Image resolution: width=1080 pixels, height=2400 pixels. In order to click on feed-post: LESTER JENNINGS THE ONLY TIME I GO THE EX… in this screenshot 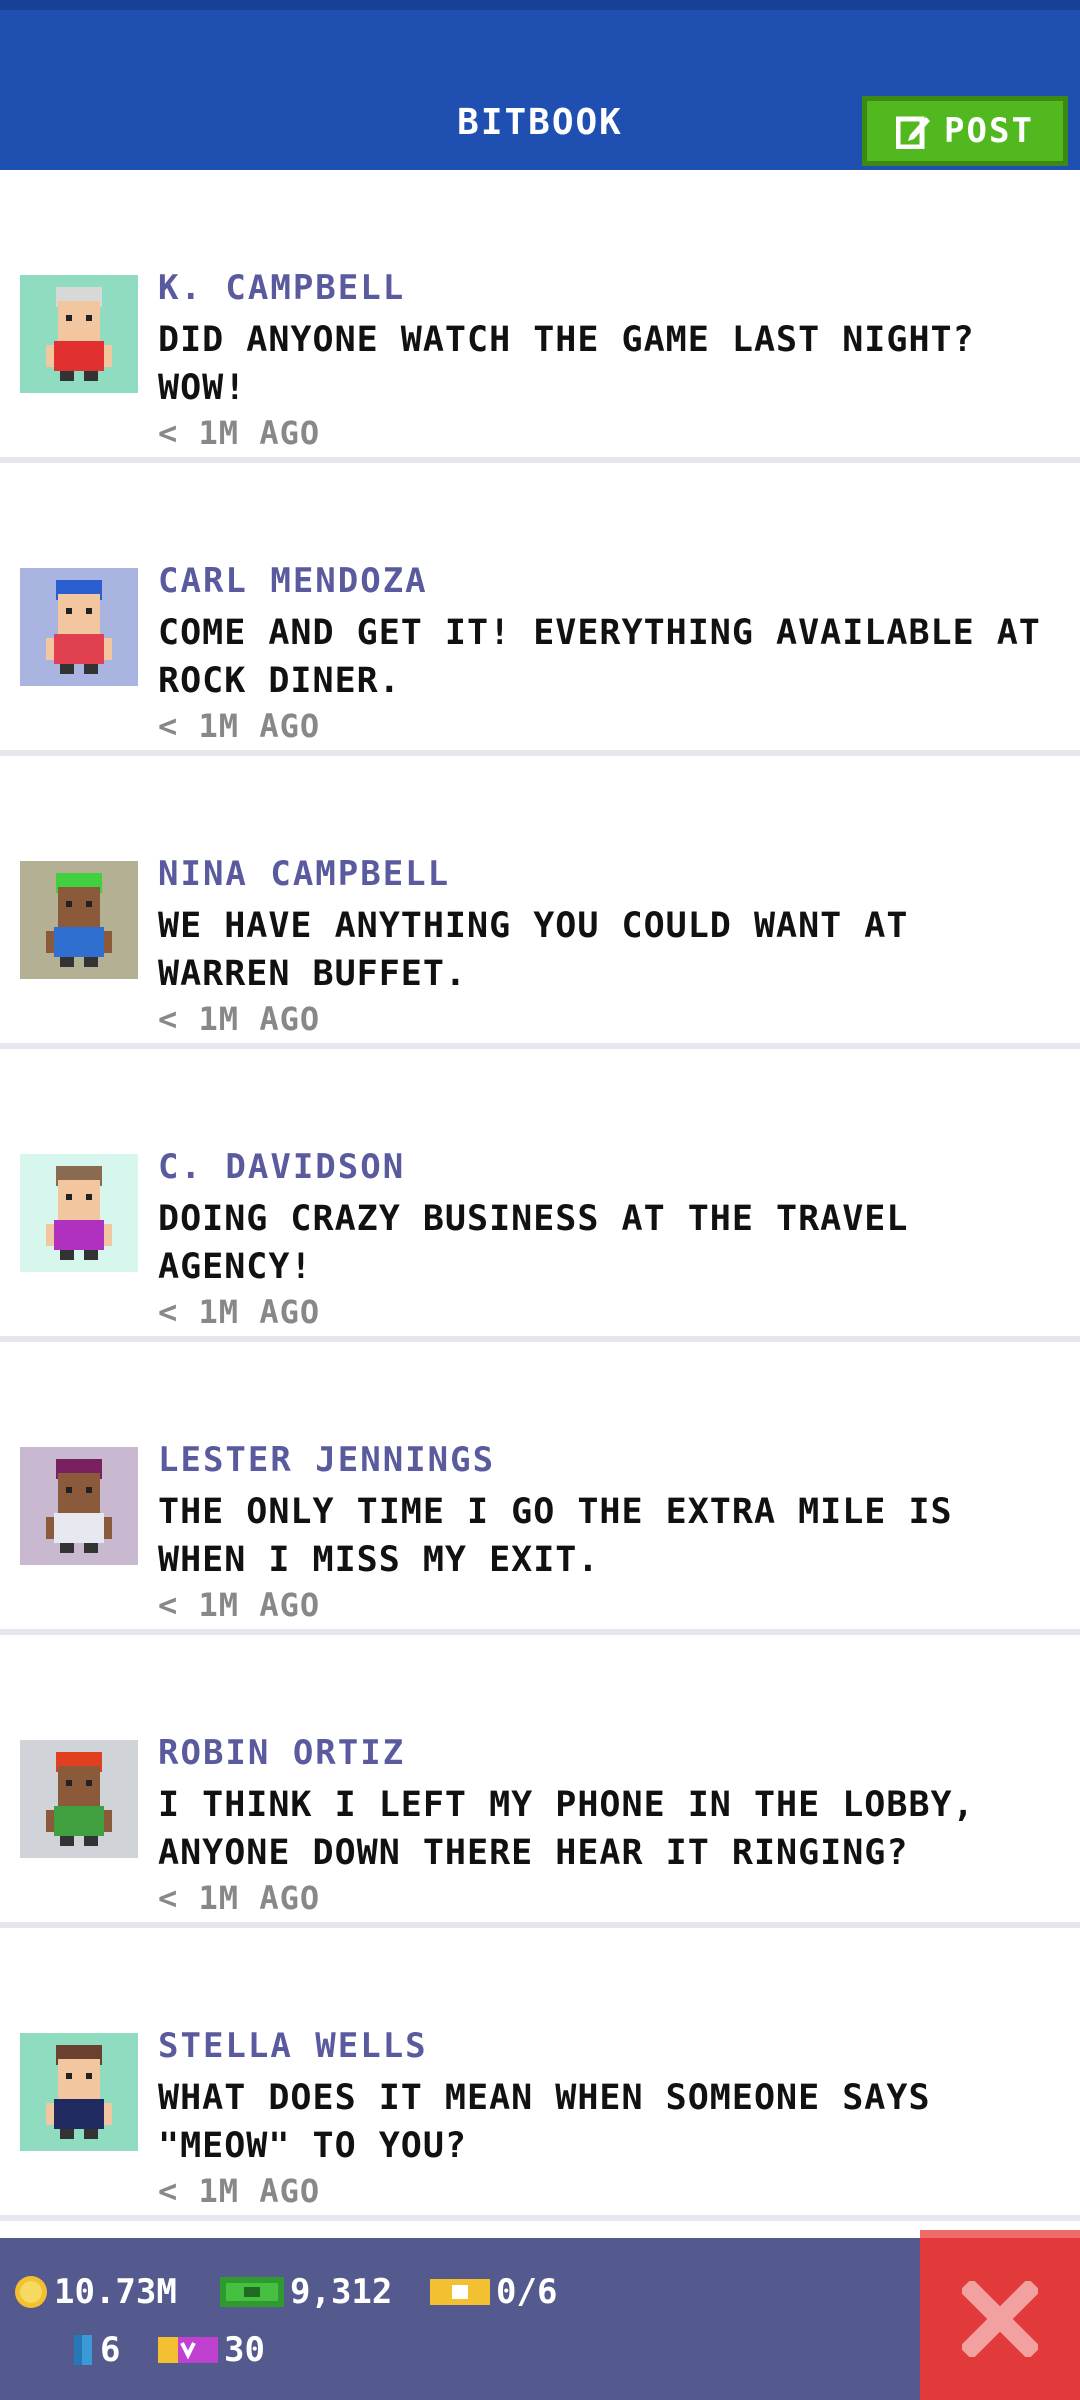, I will do `click(540, 1521)`.